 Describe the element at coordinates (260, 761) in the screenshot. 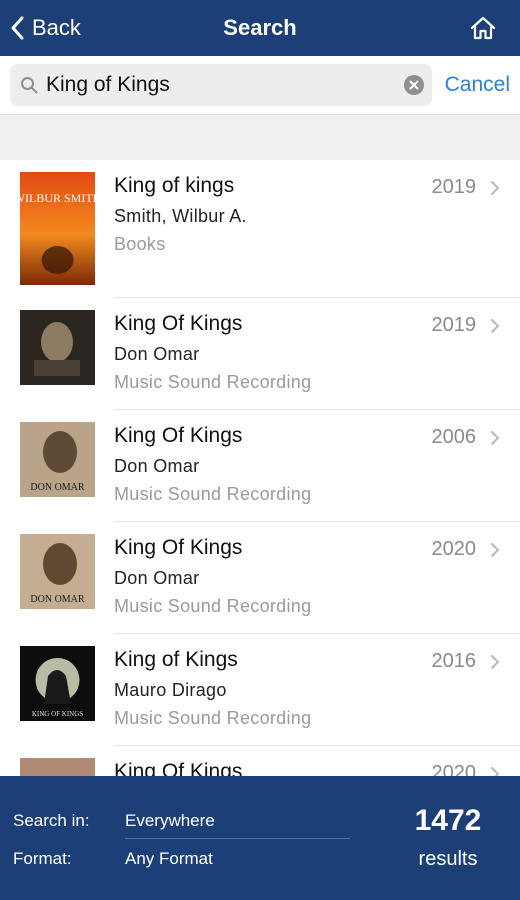

I see `list-item: King Of Kings 2020` at that location.